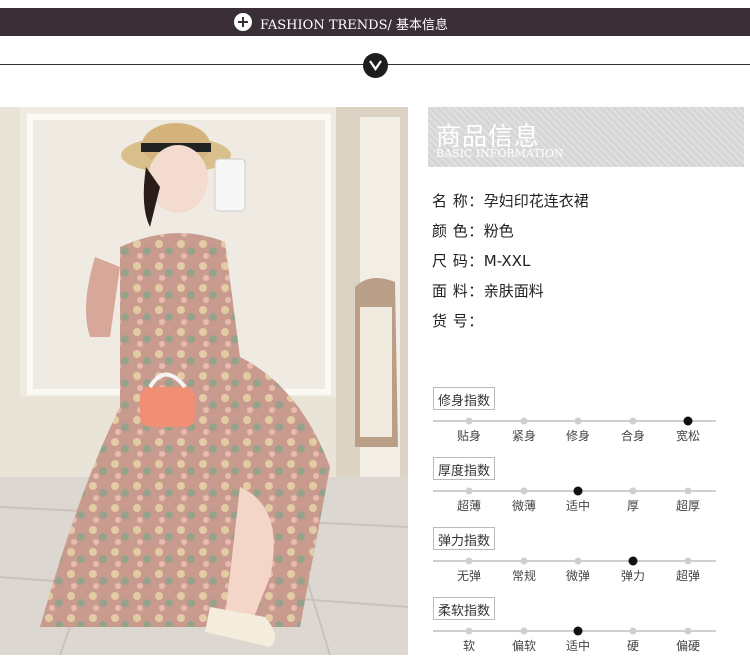 The height and width of the screenshot is (671, 750). I want to click on top-banner: FASHION TRENDS/ 基本信息, so click(375, 22).